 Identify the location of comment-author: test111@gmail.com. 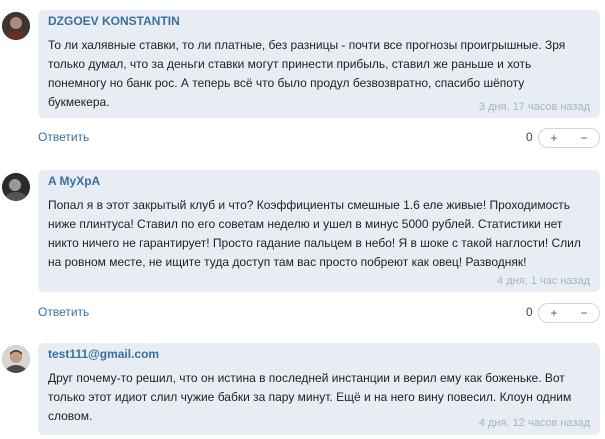
(103, 354).